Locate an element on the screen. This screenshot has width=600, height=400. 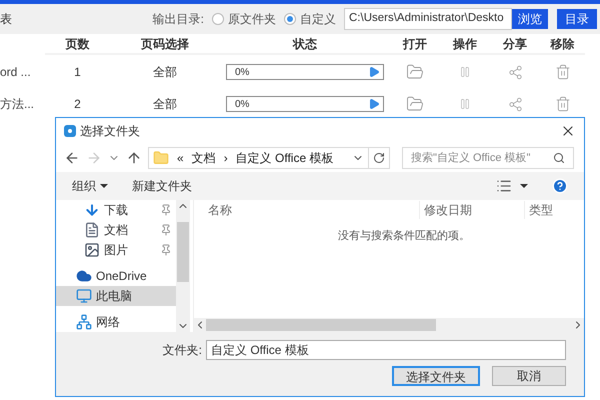
image-icon is located at coordinates (92, 250).